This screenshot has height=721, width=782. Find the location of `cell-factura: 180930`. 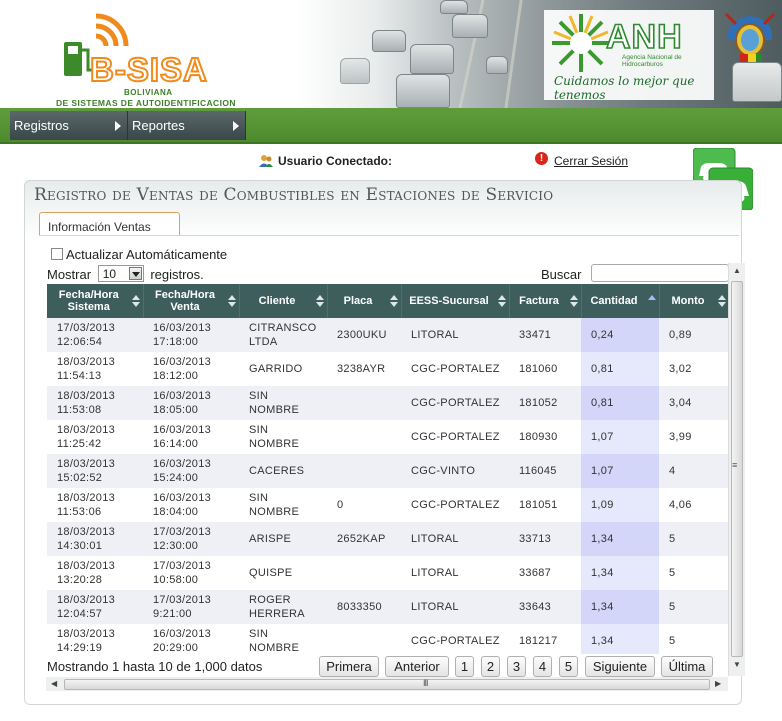

cell-factura: 180930 is located at coordinates (545, 437).